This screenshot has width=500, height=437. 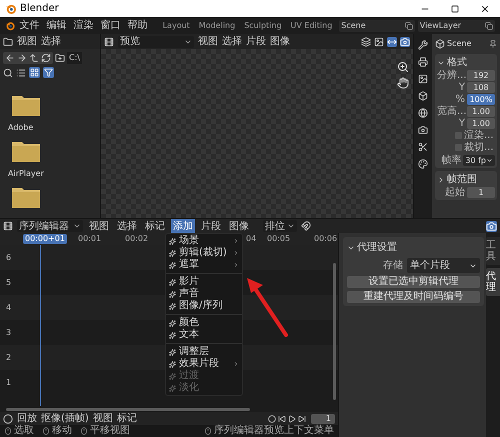 I want to click on play-icon, so click(x=292, y=418).